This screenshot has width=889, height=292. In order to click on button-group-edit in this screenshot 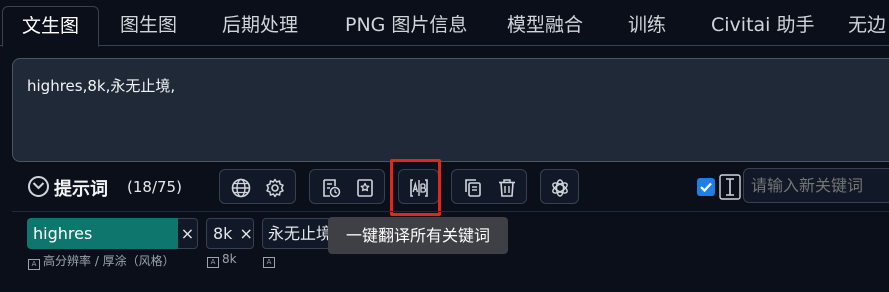, I will do `click(489, 186)`.